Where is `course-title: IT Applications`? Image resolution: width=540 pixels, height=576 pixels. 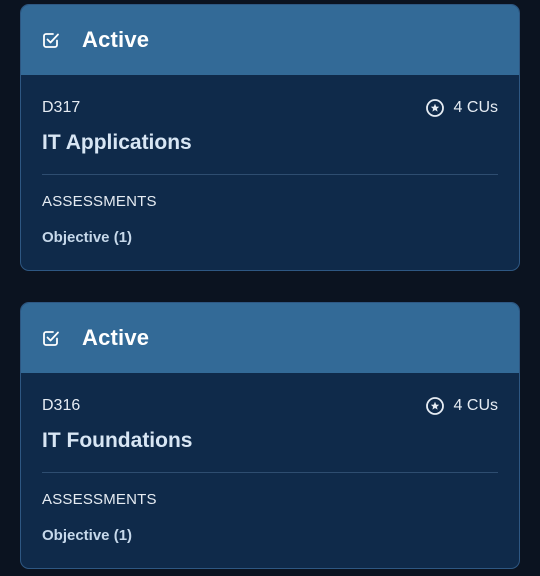 course-title: IT Applications is located at coordinates (270, 143).